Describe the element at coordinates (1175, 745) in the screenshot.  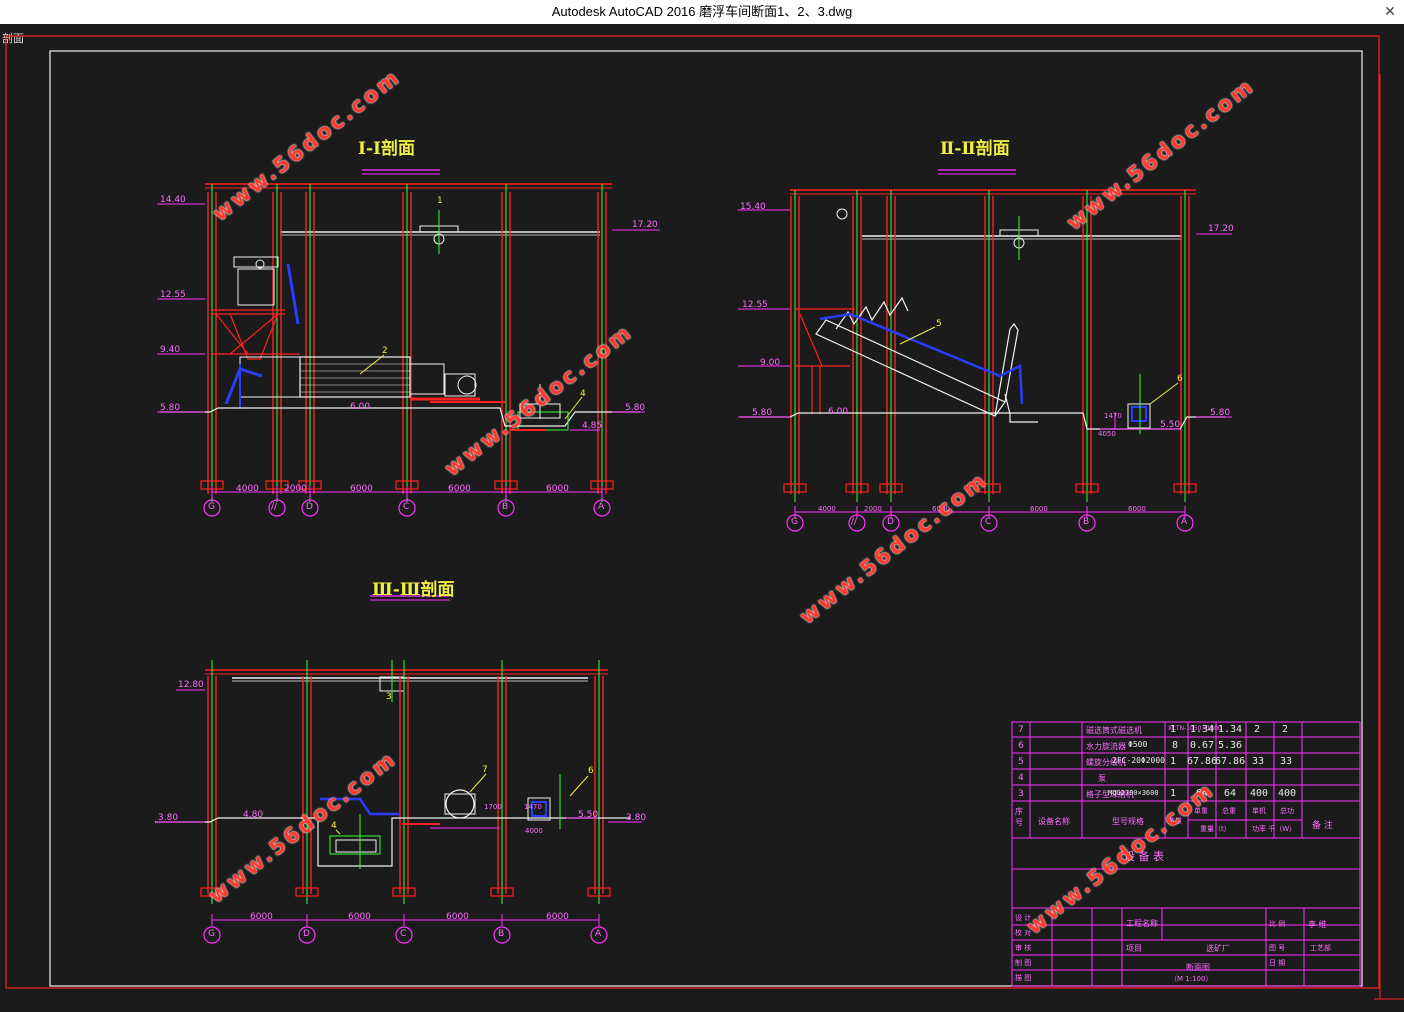
I see `row-qty: 8` at that location.